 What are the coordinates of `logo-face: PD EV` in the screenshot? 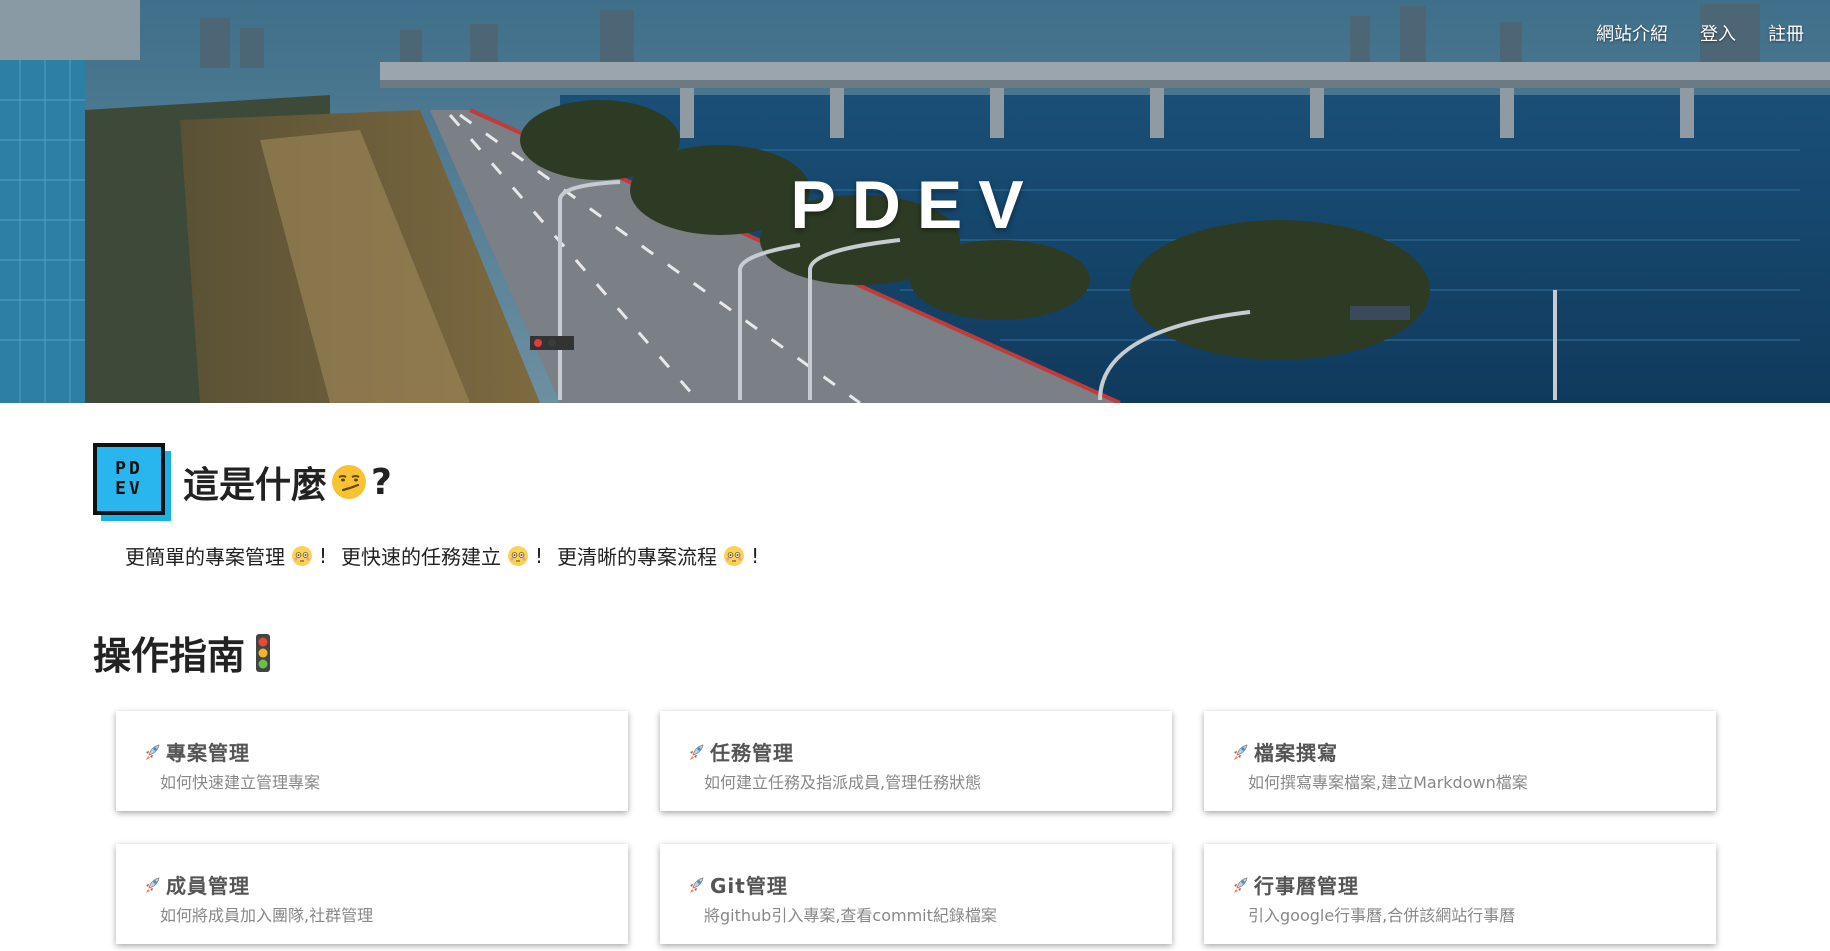 It's located at (129, 479).